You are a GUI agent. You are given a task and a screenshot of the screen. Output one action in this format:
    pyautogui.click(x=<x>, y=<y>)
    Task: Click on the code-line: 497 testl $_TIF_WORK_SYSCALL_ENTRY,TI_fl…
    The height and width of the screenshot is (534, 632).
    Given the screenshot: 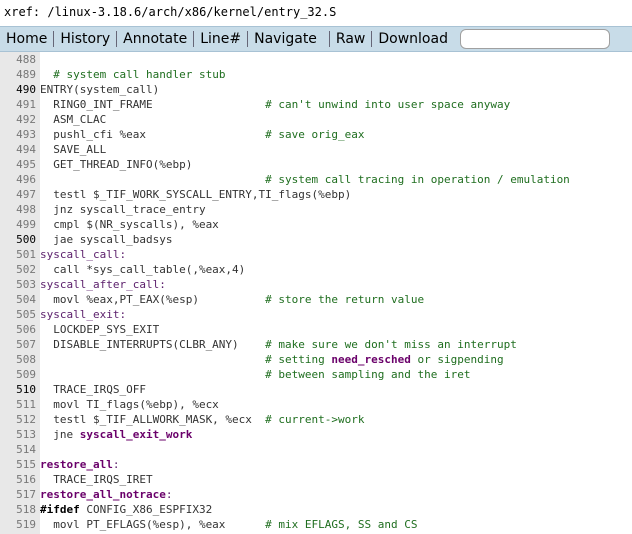 What is the action you would take?
    pyautogui.click(x=316, y=194)
    